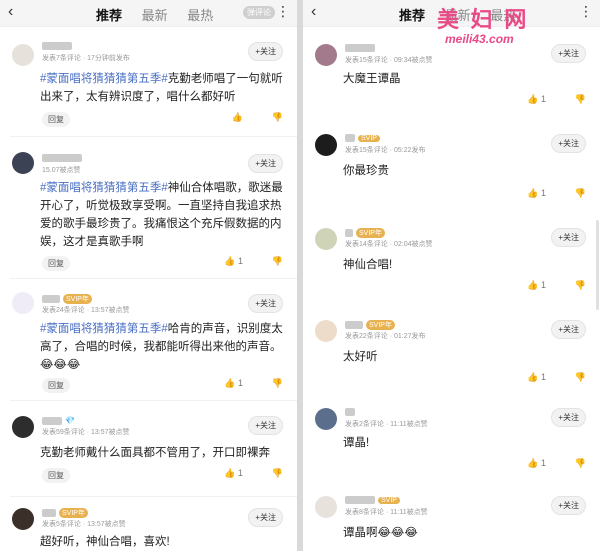 The height and width of the screenshot is (551, 600). What do you see at coordinates (161, 88) in the screenshot?
I see `comment-text: #蒙面唱将猜猜猜第五季#克勤老师唱了一句就听出来了，太有辨识度了，唱什么都好听` at bounding box center [161, 88].